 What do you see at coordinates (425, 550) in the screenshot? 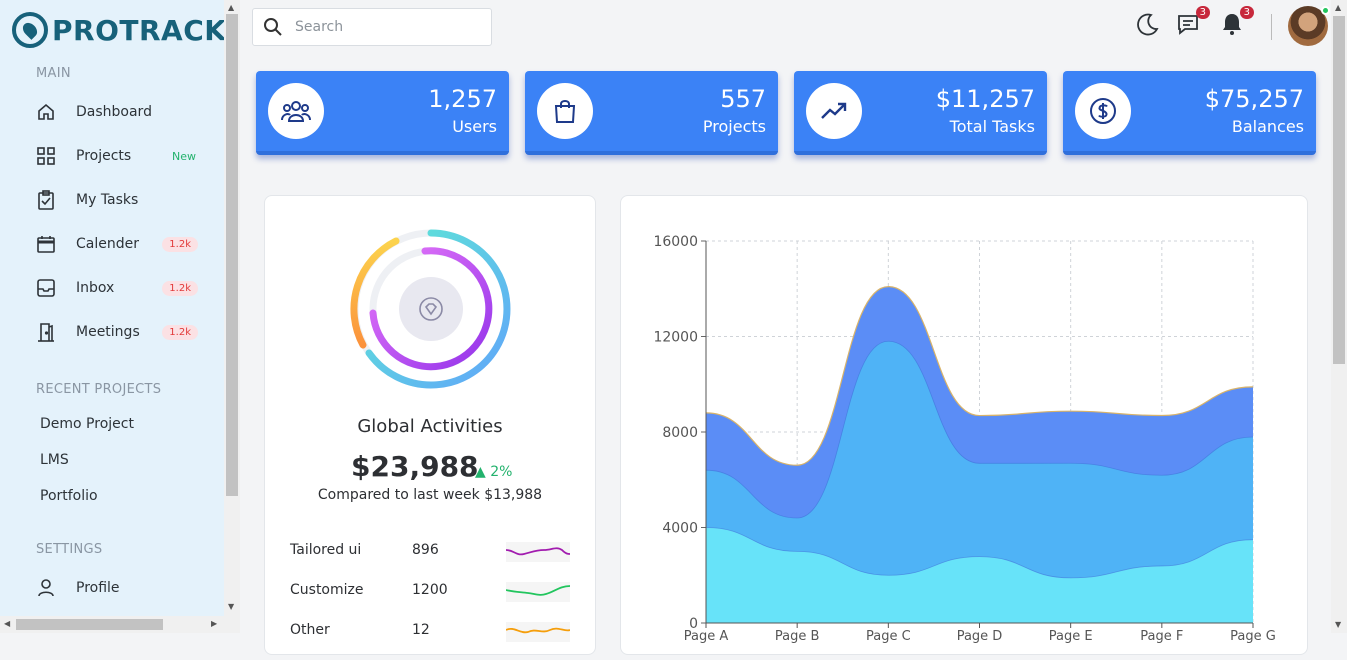
I see `activity-value: 896` at bounding box center [425, 550].